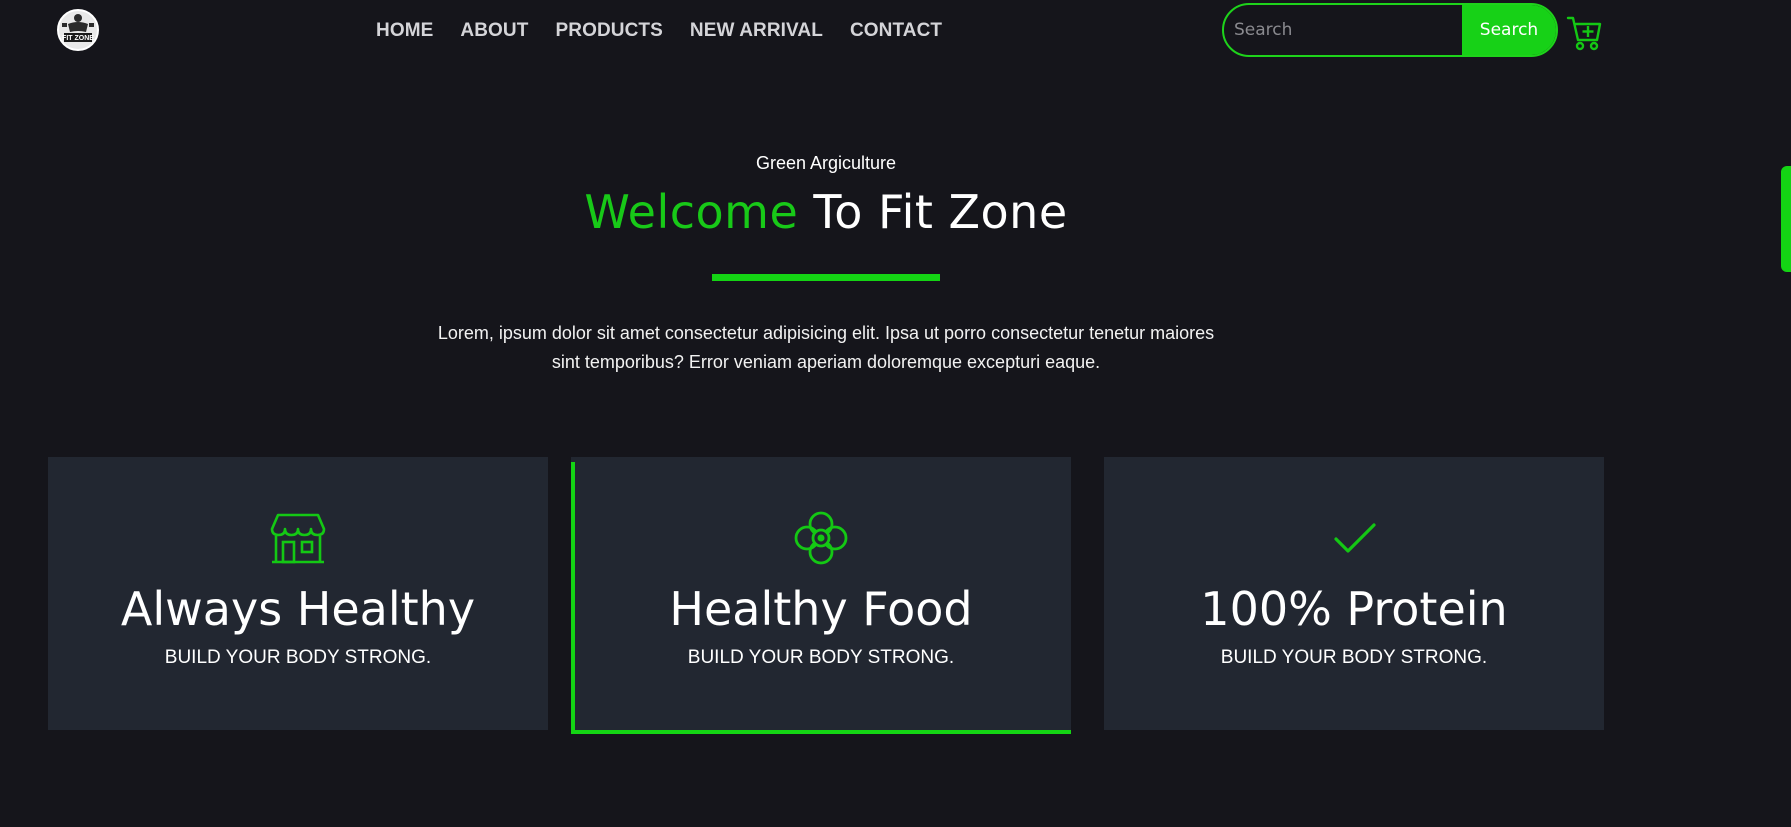  What do you see at coordinates (821, 538) in the screenshot?
I see `flower-icon` at bounding box center [821, 538].